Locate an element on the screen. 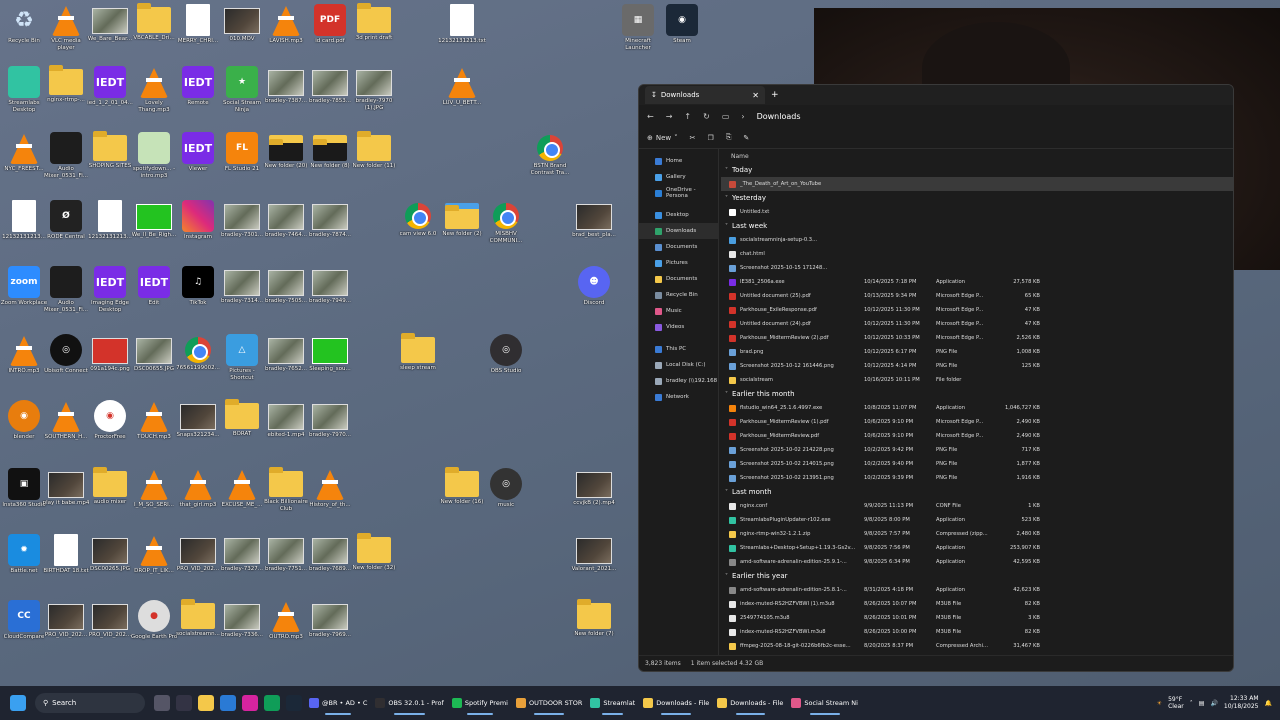 The width and height of the screenshot is (1280, 720). desktop-icon: 3d print draft is located at coordinates (374, 22).